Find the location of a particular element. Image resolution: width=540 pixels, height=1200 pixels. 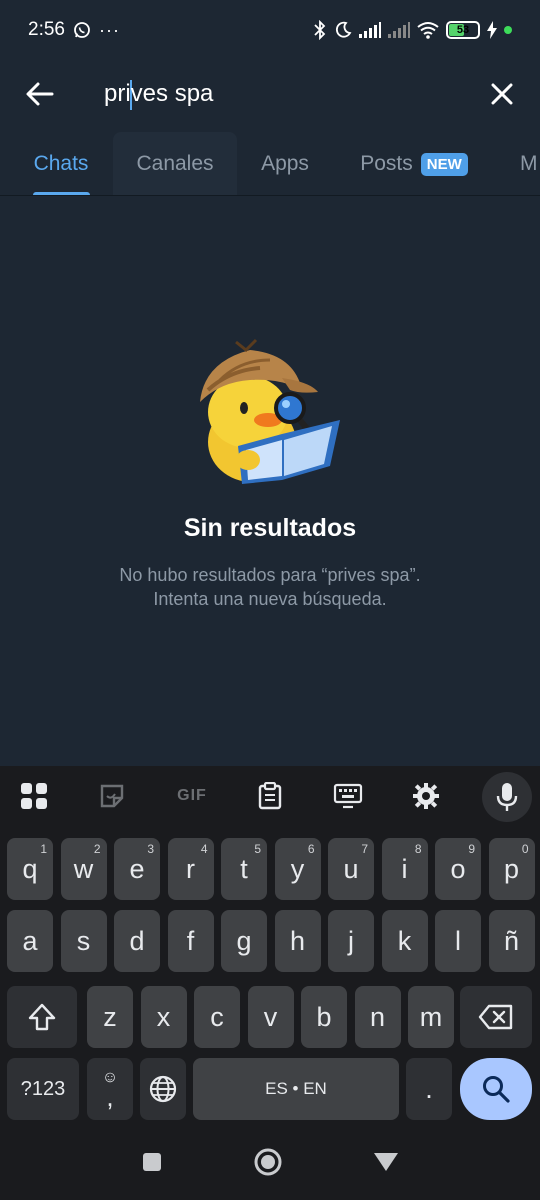

key-label: y is located at coordinates (297, 868).